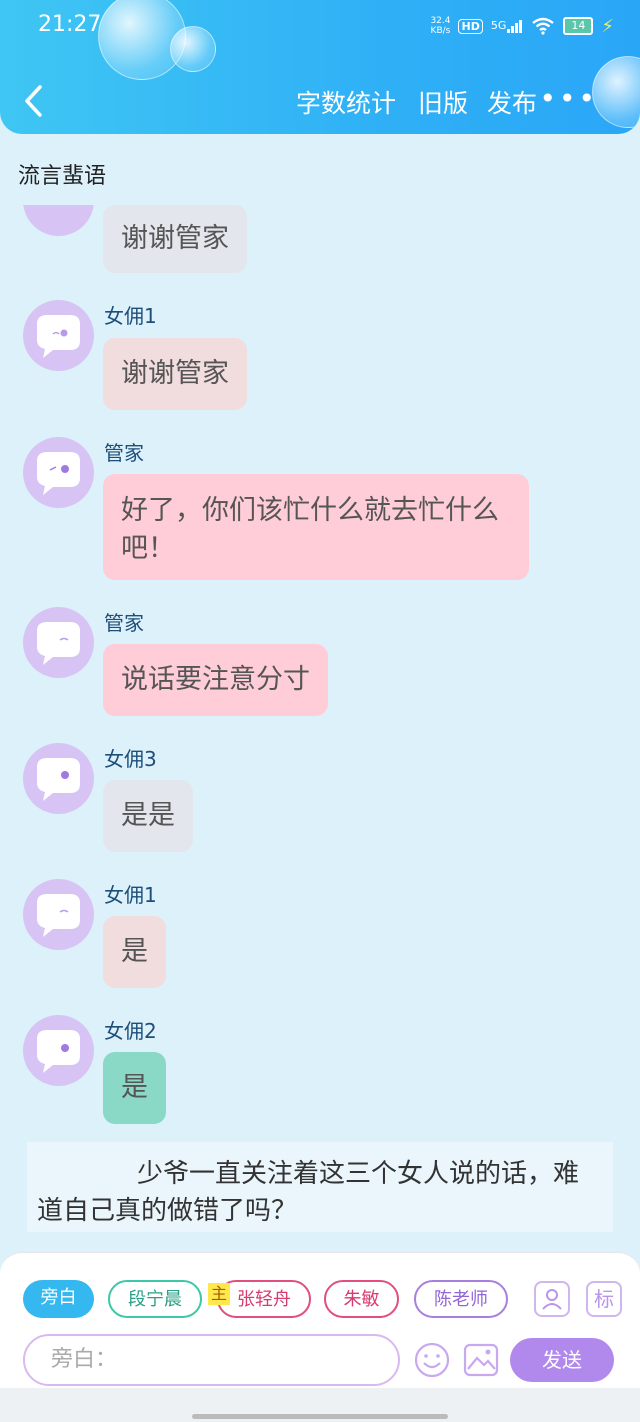  I want to click on emoji-icon, so click(432, 1360).